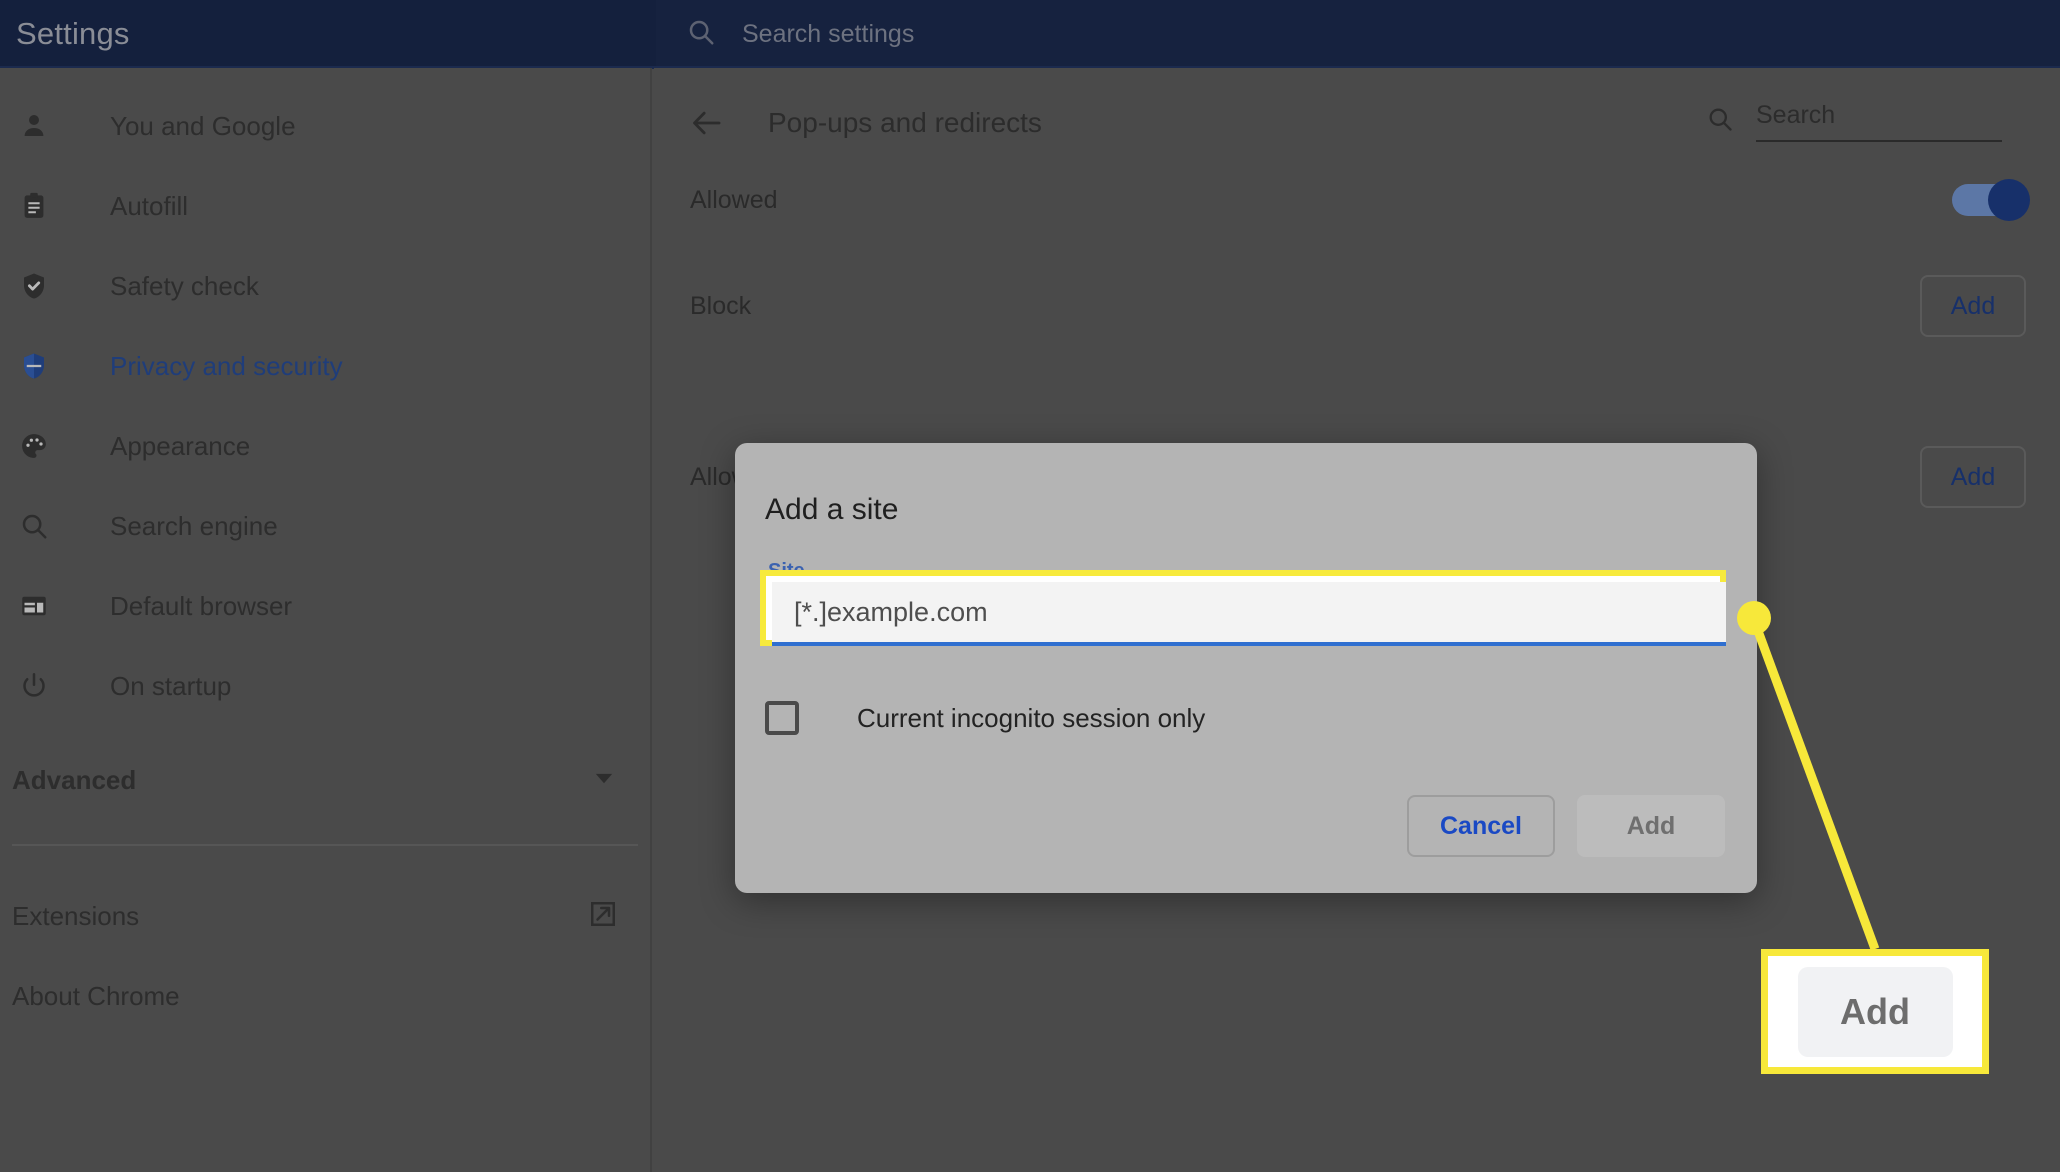 This screenshot has width=2060, height=1172. What do you see at coordinates (325, 206) in the screenshot?
I see `sidebar-item-autofill: Autofill` at bounding box center [325, 206].